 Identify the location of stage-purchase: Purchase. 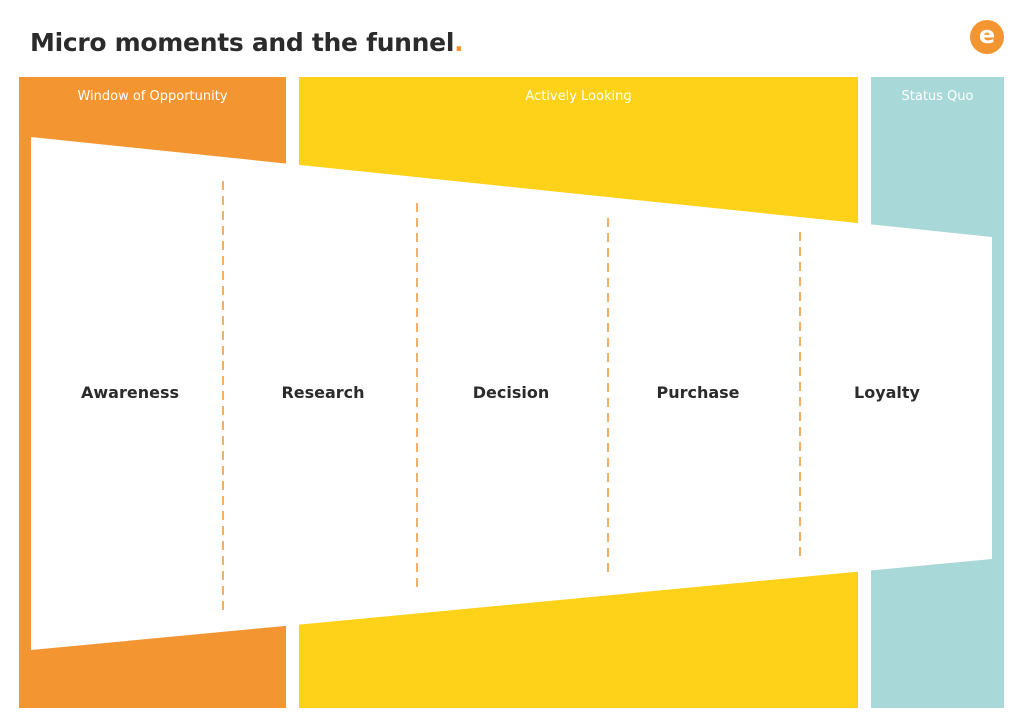
(698, 392).